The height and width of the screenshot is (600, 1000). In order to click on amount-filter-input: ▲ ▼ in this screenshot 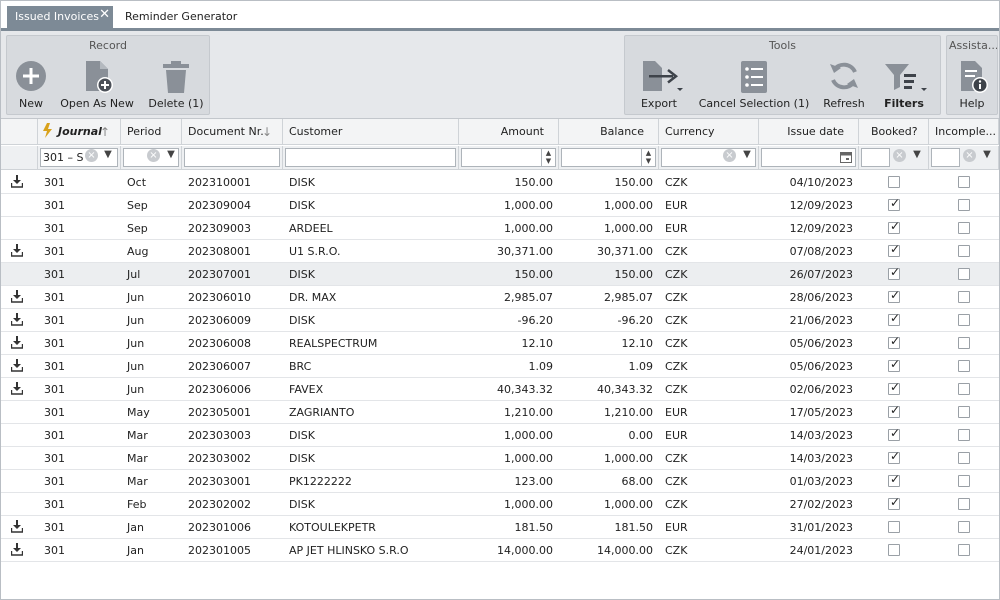, I will do `click(508, 157)`.